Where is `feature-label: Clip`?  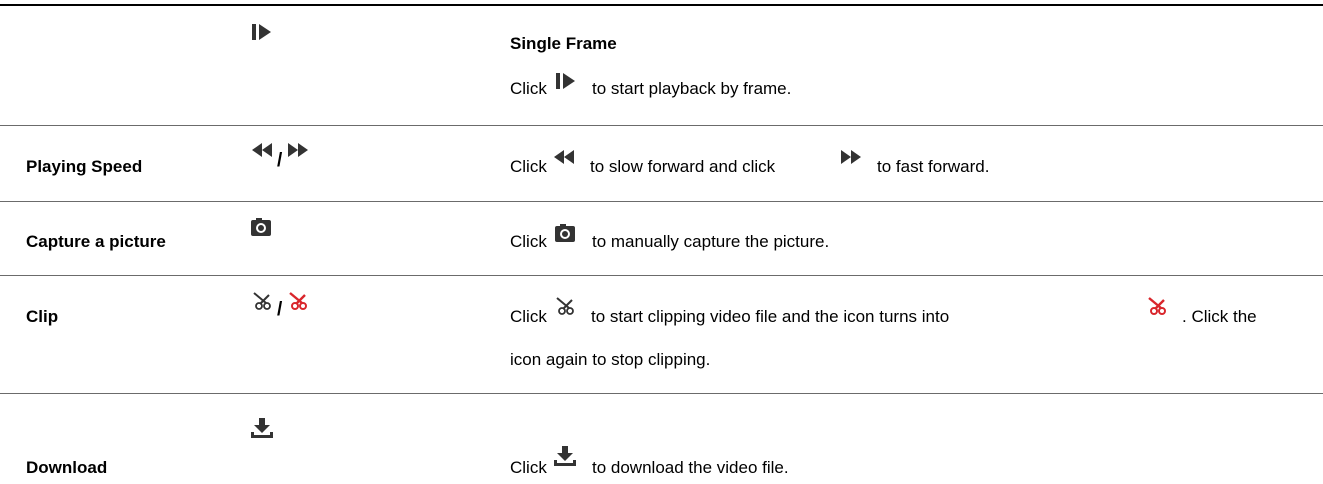
feature-label: Clip is located at coordinates (42, 316).